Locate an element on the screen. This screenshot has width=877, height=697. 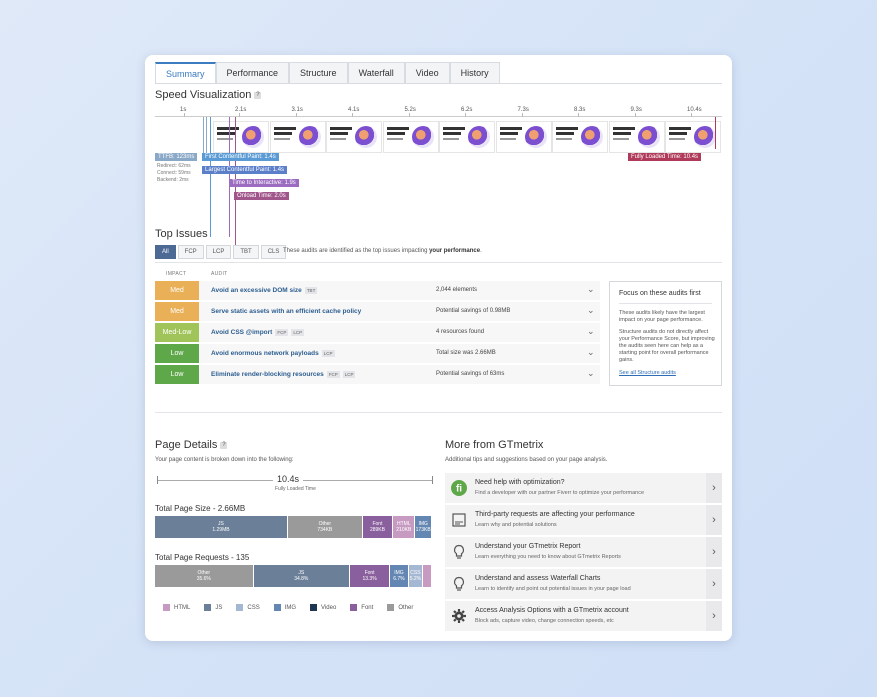
speed-visualization-title: Speed Visualization? is located at coordinates (208, 95).